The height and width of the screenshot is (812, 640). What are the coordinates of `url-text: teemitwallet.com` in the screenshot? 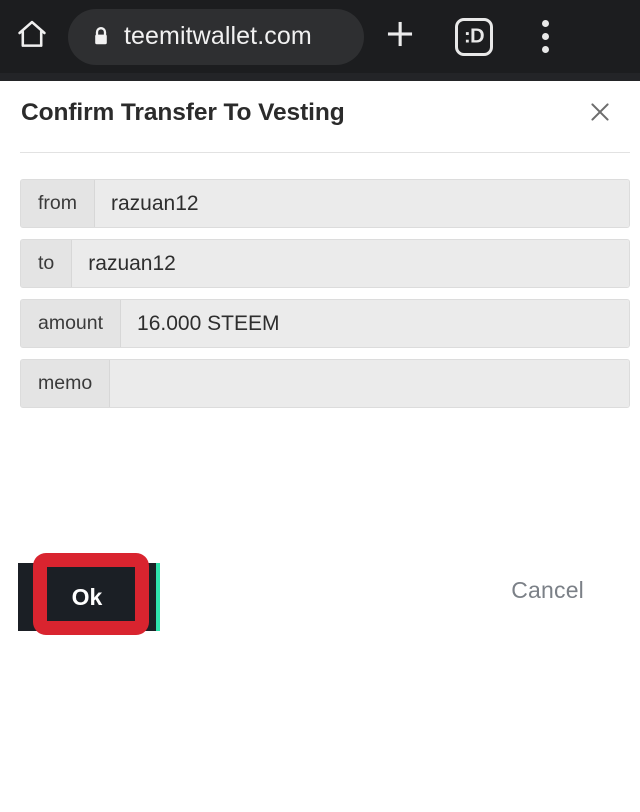 It's located at (218, 36).